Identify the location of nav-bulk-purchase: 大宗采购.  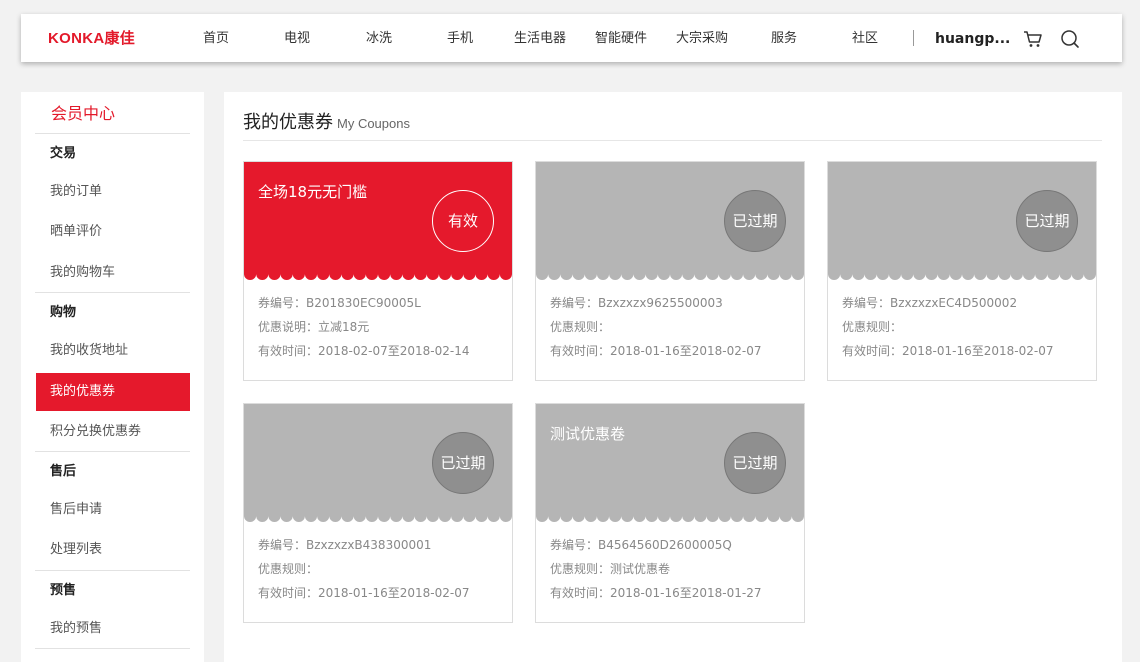
(702, 39).